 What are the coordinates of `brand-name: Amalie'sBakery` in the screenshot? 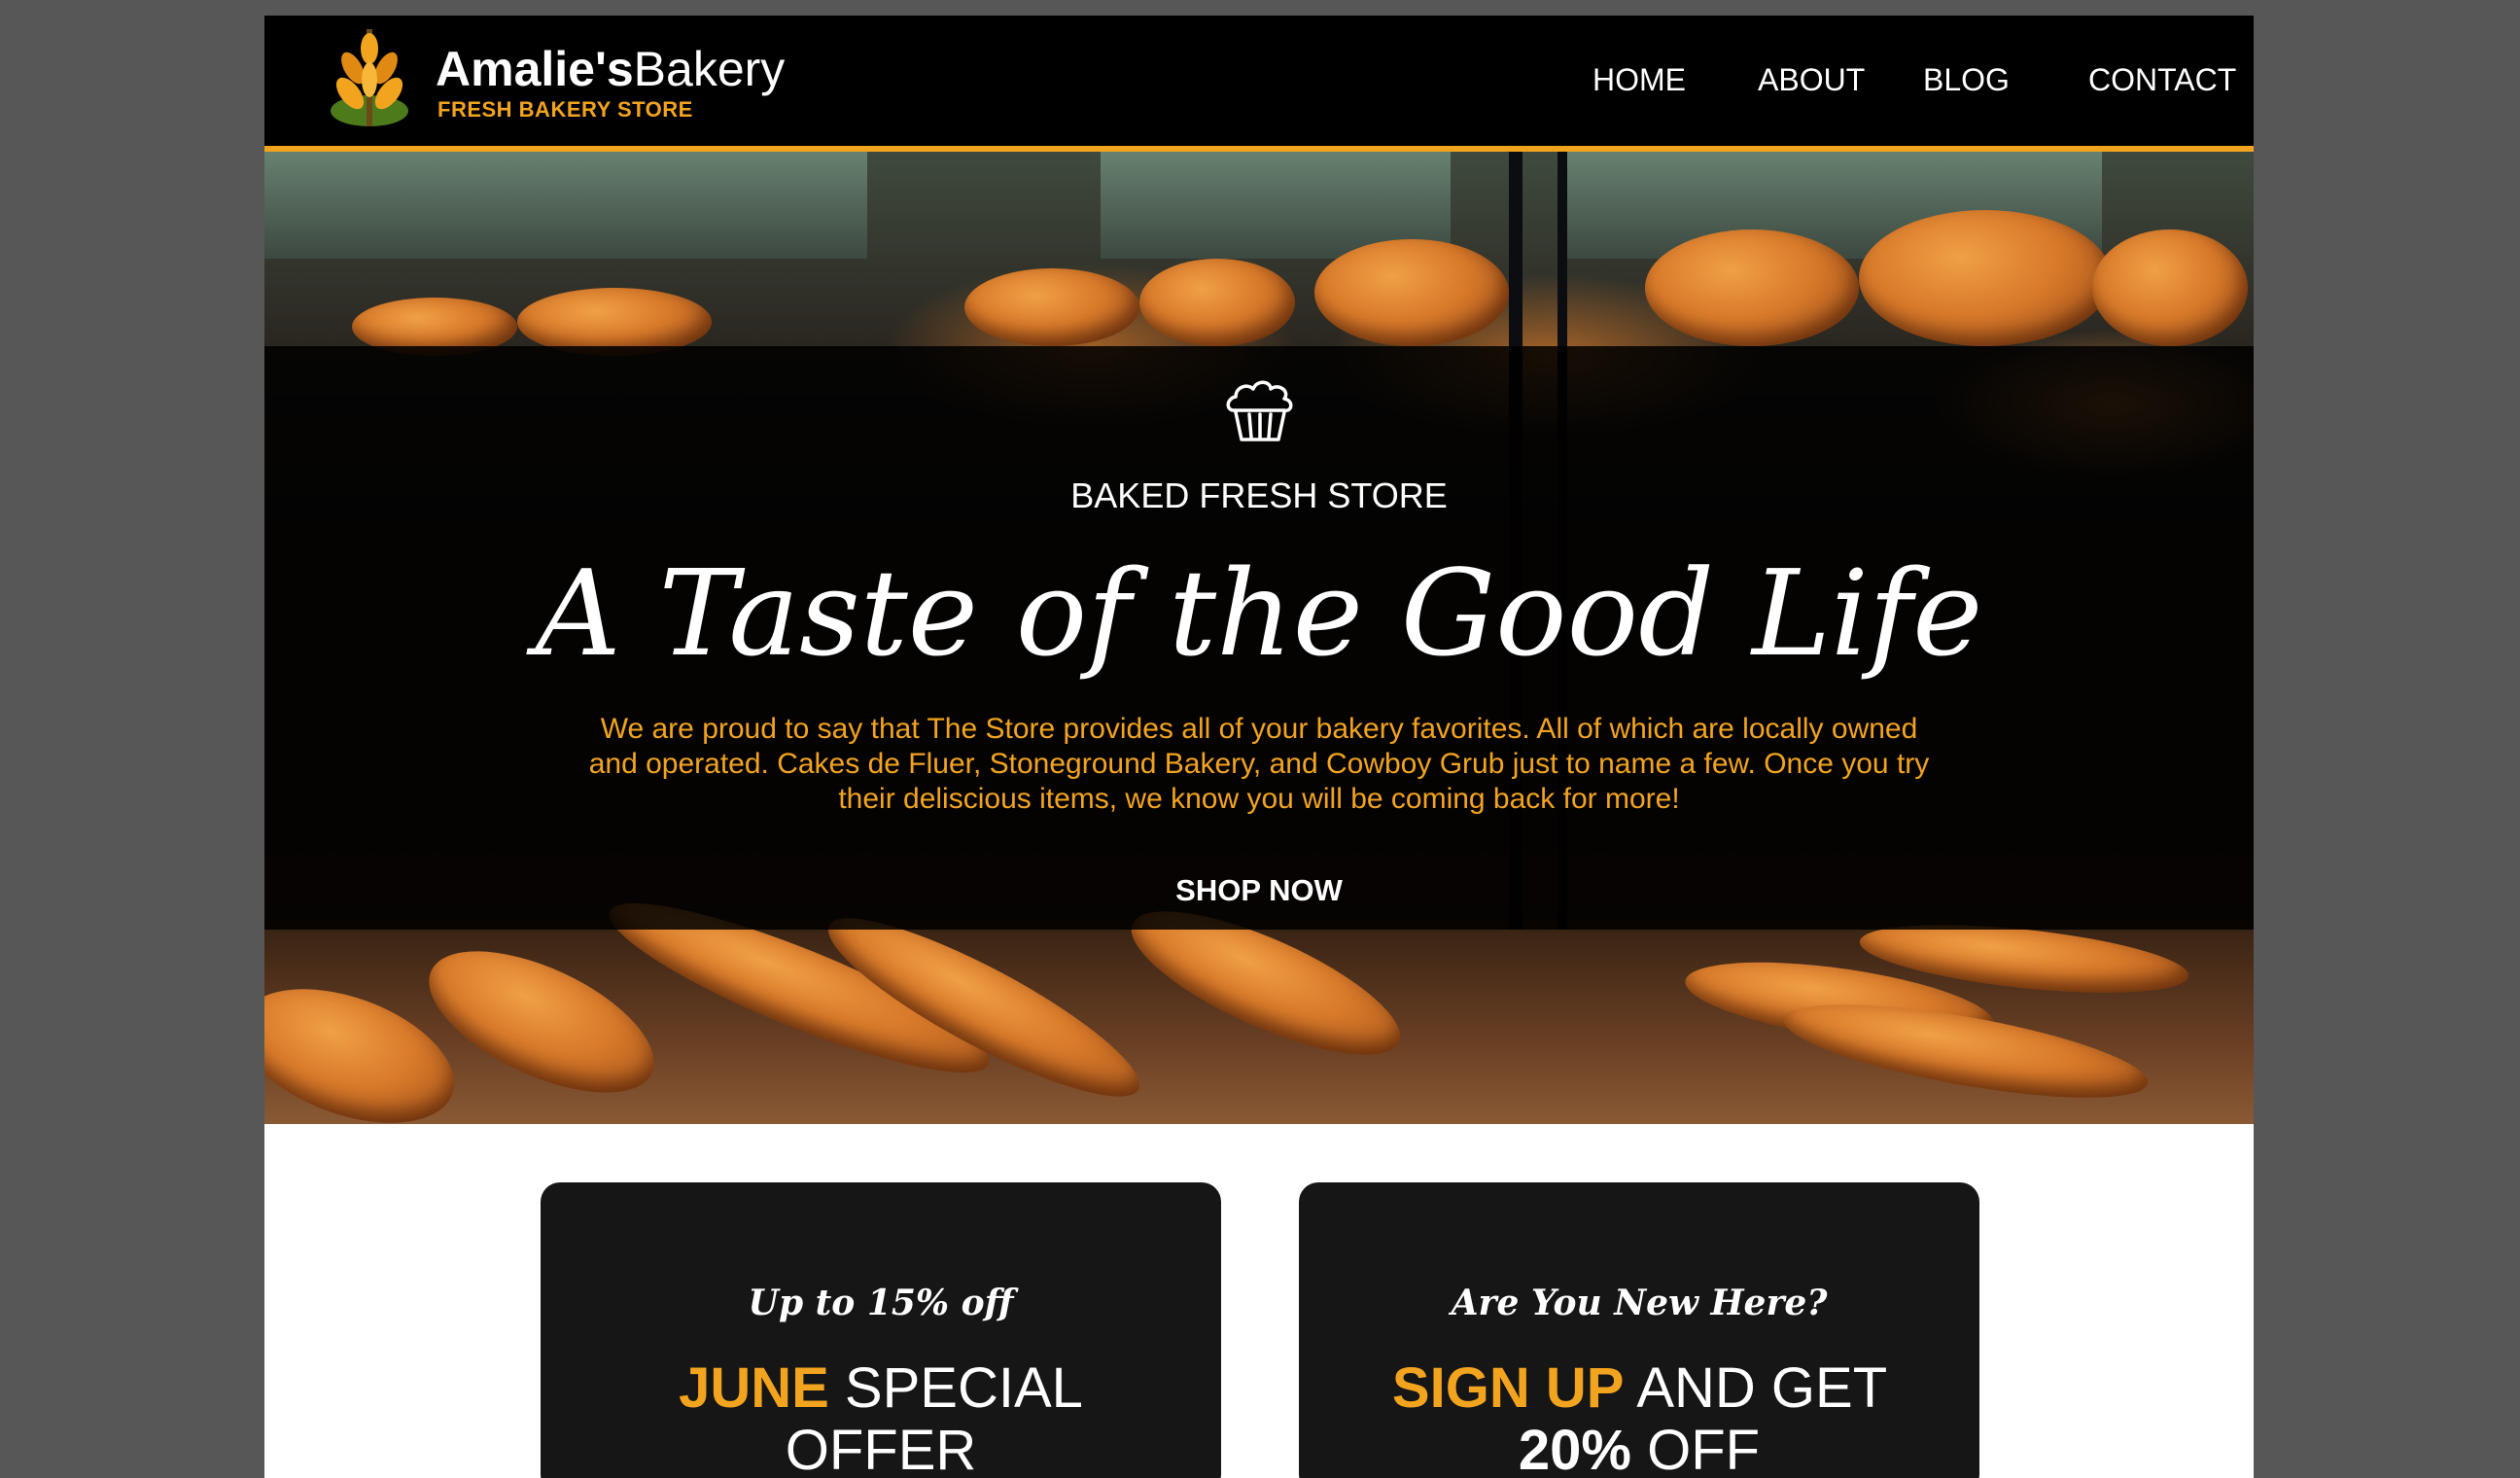 It's located at (610, 69).